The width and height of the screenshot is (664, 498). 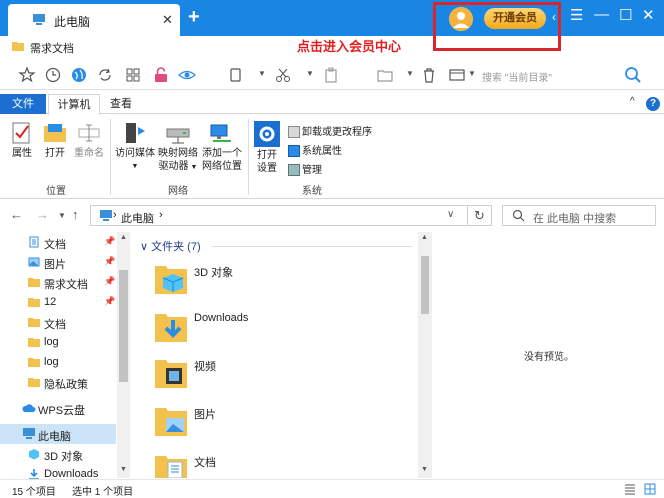 I want to click on group-header: ∨ 文件夹 (7), so click(x=170, y=246).